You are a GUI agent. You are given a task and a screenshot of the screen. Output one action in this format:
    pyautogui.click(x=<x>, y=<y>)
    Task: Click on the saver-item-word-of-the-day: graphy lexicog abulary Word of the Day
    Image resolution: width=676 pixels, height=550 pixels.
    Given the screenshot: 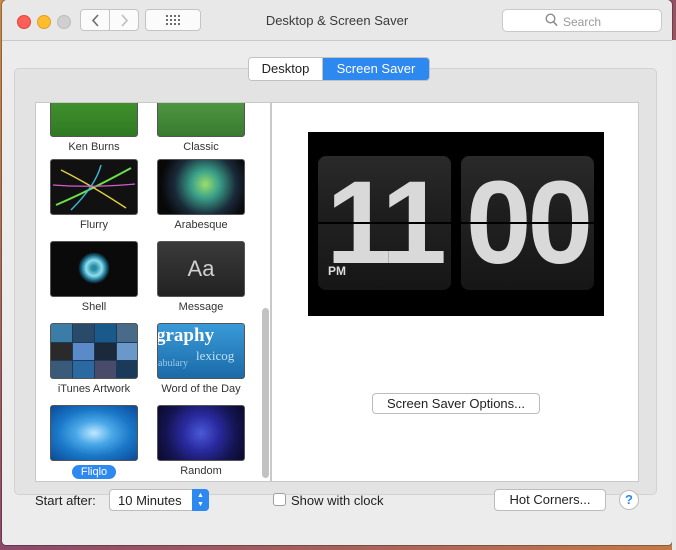 What is the action you would take?
    pyautogui.click(x=201, y=359)
    